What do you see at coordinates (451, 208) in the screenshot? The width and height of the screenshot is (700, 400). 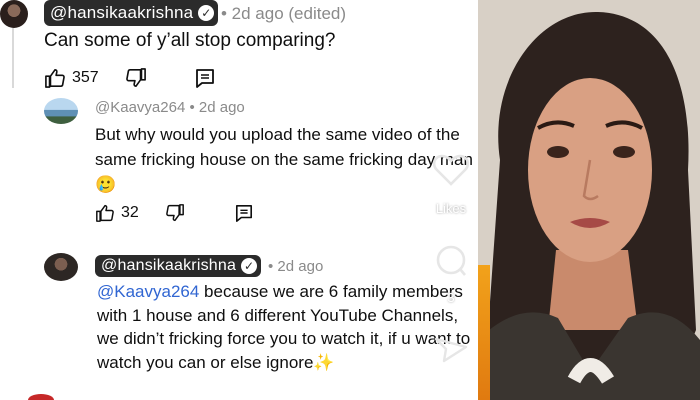 I see `likes-label: Likes` at bounding box center [451, 208].